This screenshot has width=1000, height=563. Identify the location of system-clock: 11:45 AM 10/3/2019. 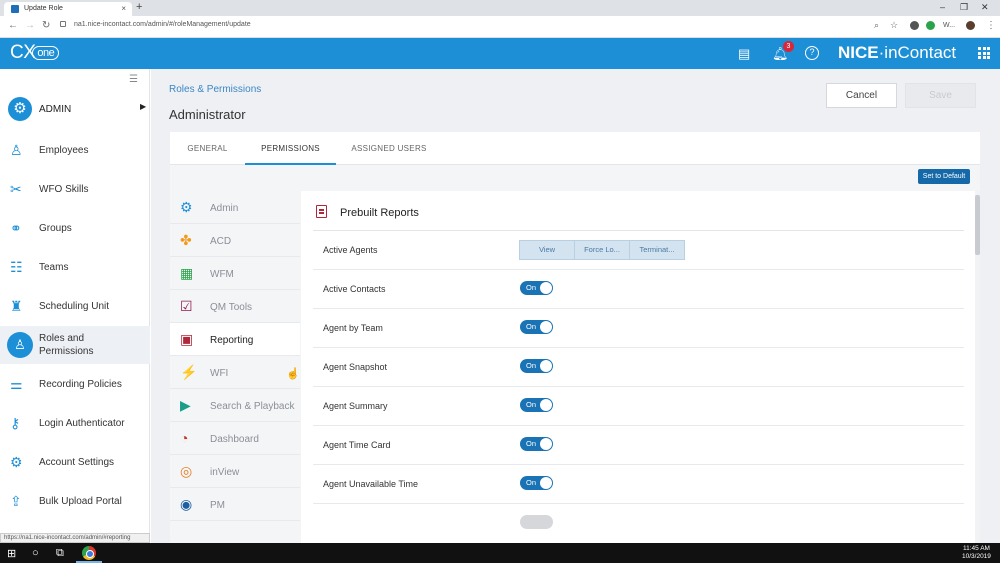
(976, 553).